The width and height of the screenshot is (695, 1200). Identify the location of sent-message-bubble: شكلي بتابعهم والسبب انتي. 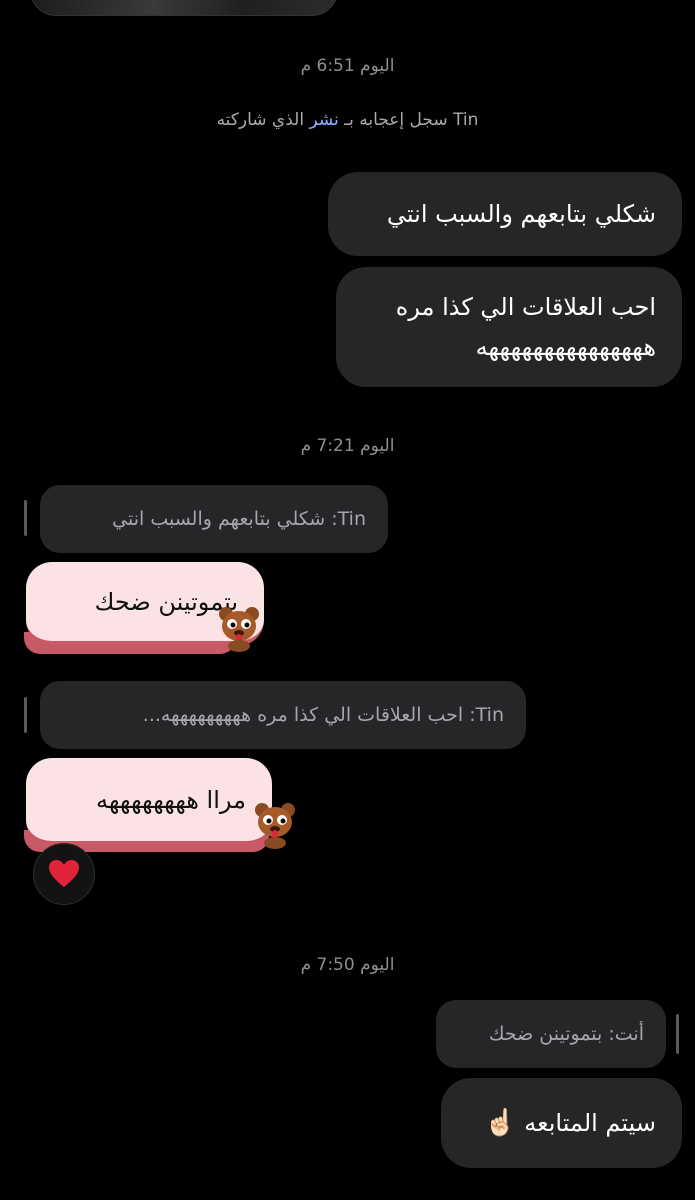
(505, 214).